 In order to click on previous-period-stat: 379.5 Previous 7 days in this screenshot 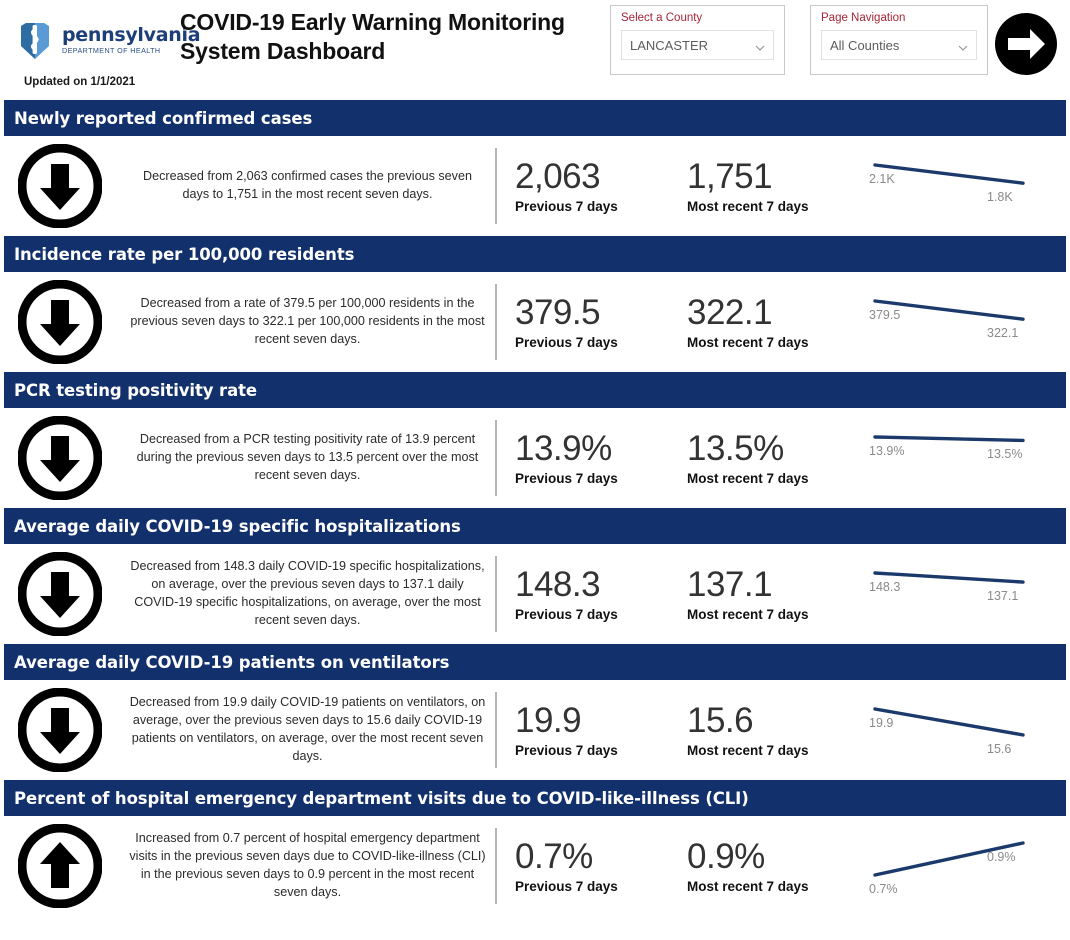, I will do `click(583, 321)`.